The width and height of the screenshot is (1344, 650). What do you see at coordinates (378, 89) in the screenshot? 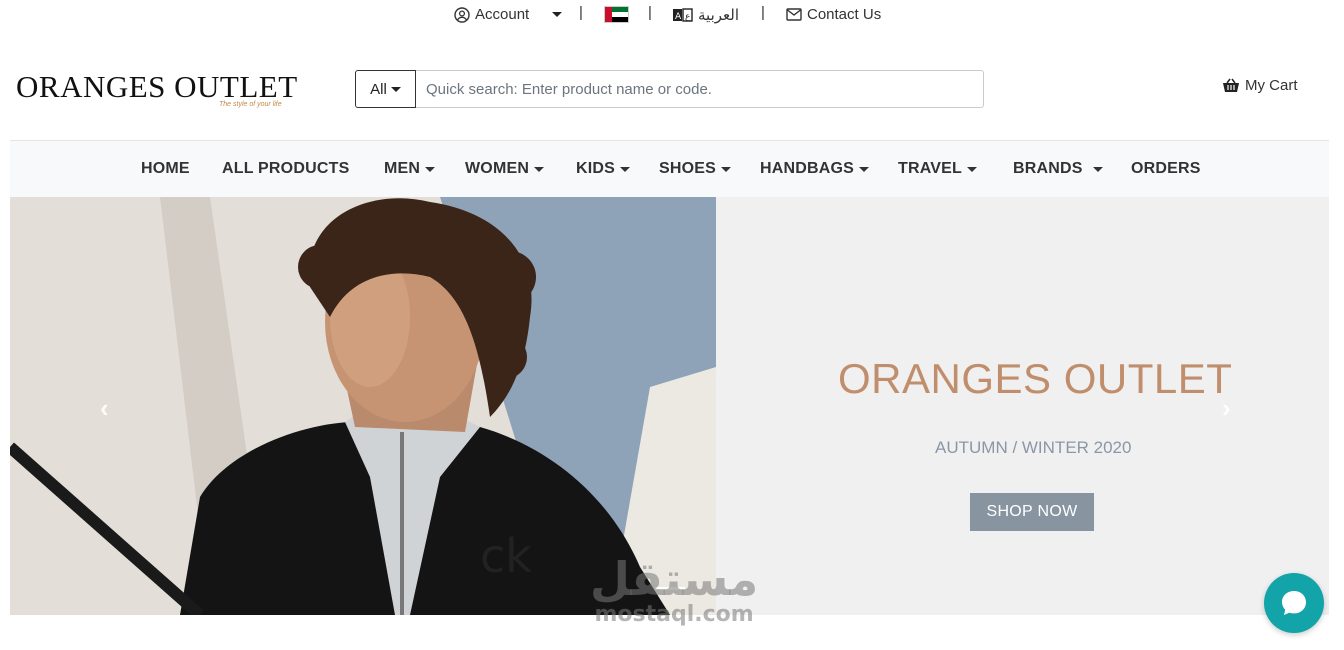
I see `search-category-label: All` at bounding box center [378, 89].